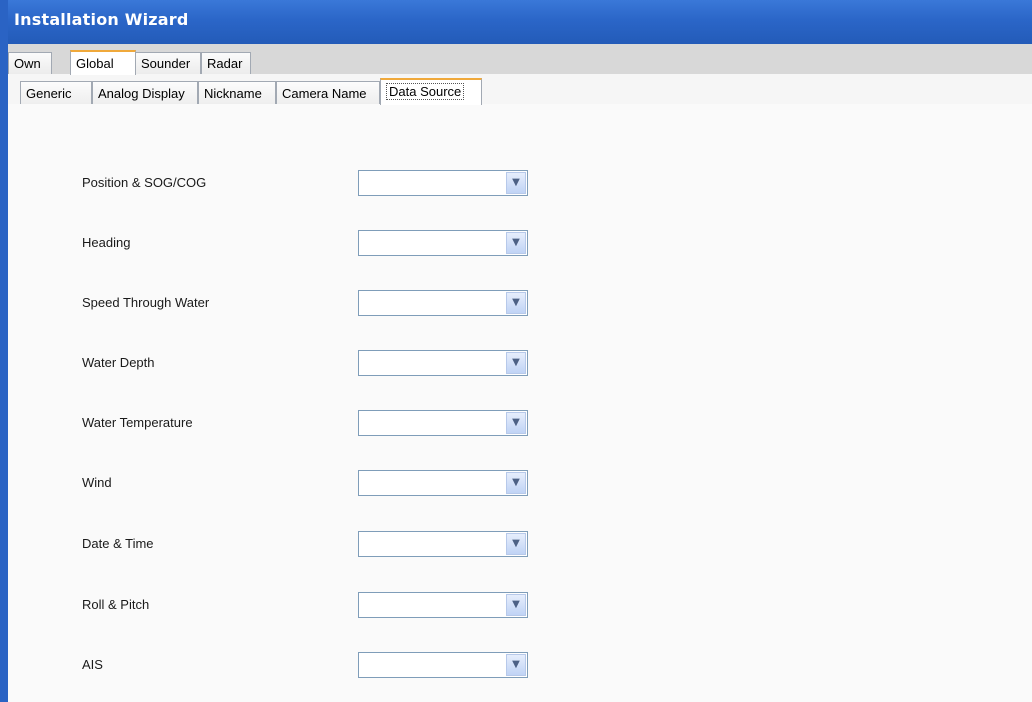  I want to click on tab-label: Own, so click(27, 63).